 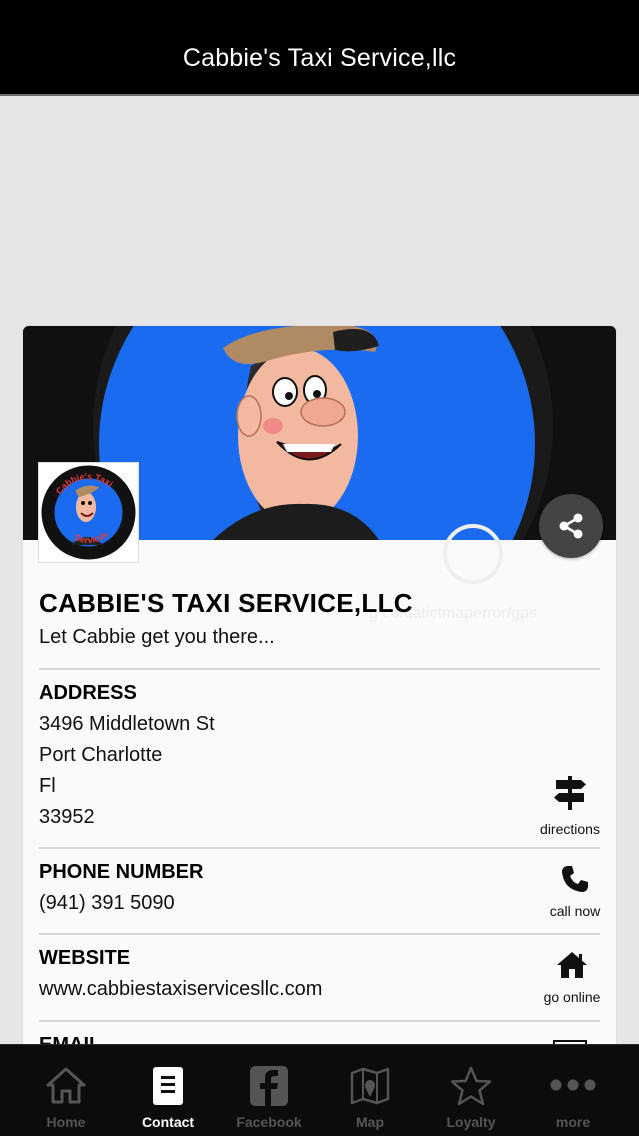 I want to click on map-error-icon, so click(x=473, y=554).